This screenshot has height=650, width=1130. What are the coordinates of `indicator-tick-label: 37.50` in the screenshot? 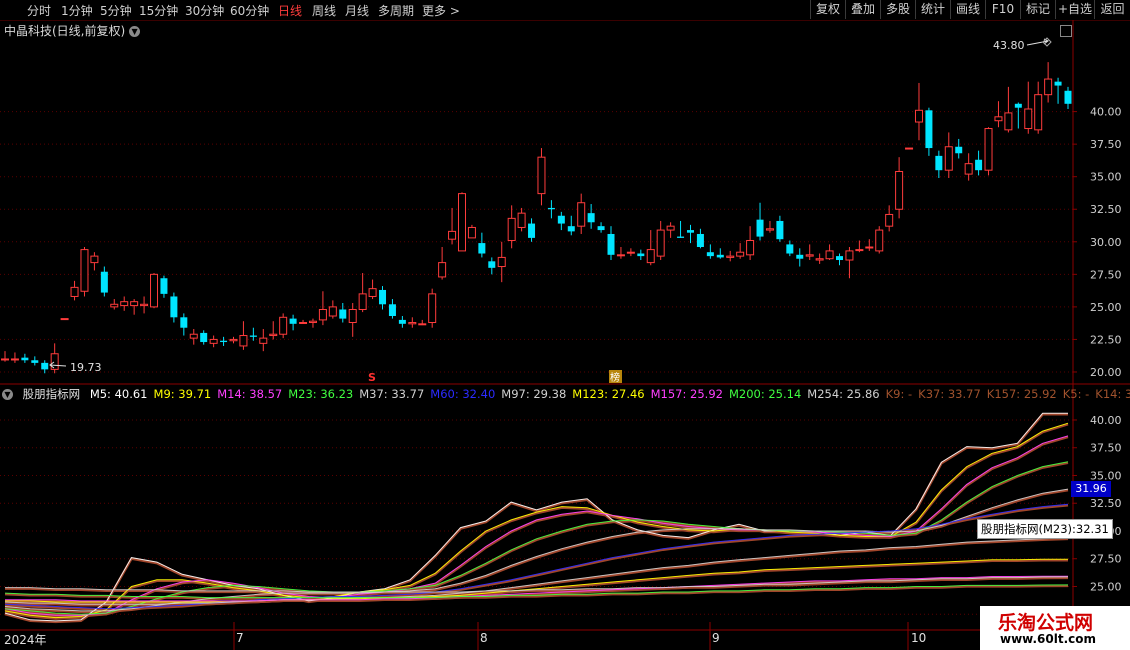 It's located at (1106, 448).